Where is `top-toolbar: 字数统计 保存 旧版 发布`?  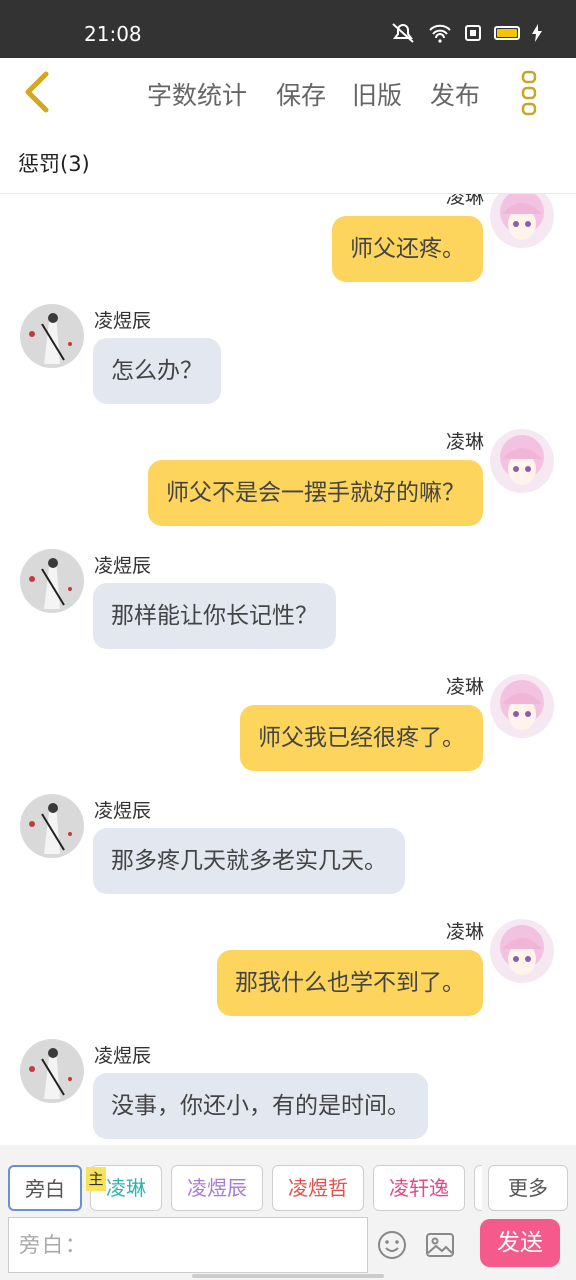 top-toolbar: 字数统计 保存 旧版 发布 is located at coordinates (288, 93).